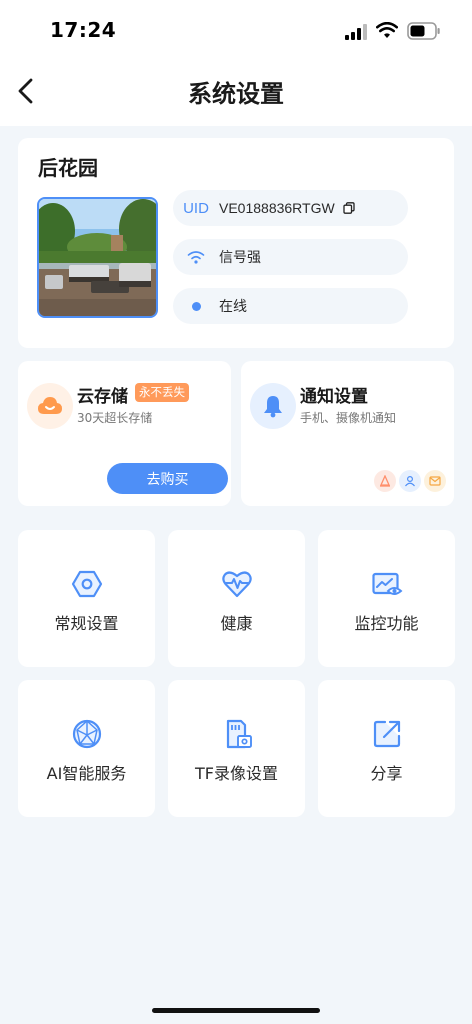 This screenshot has height=1024, width=472. Describe the element at coordinates (385, 481) in the screenshot. I see `camera-alert-icon` at that location.